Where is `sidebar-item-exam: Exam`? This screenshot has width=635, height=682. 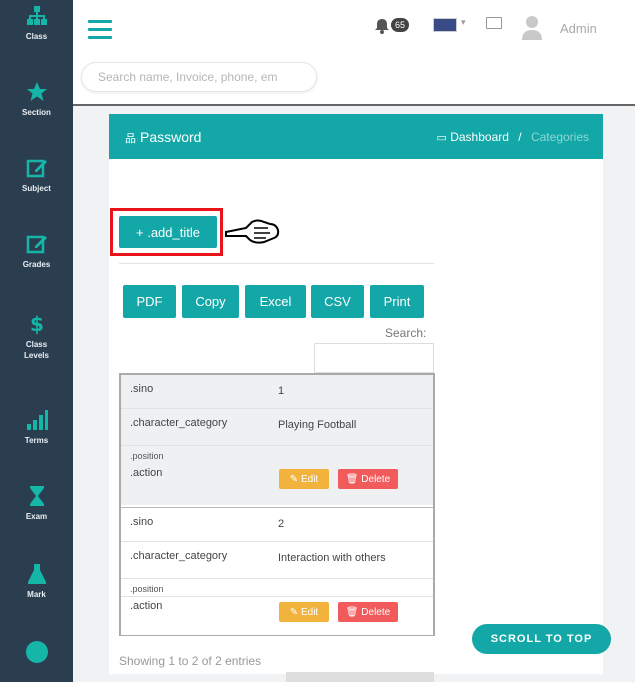
sidebar-item-exam: Exam is located at coordinates (36, 503).